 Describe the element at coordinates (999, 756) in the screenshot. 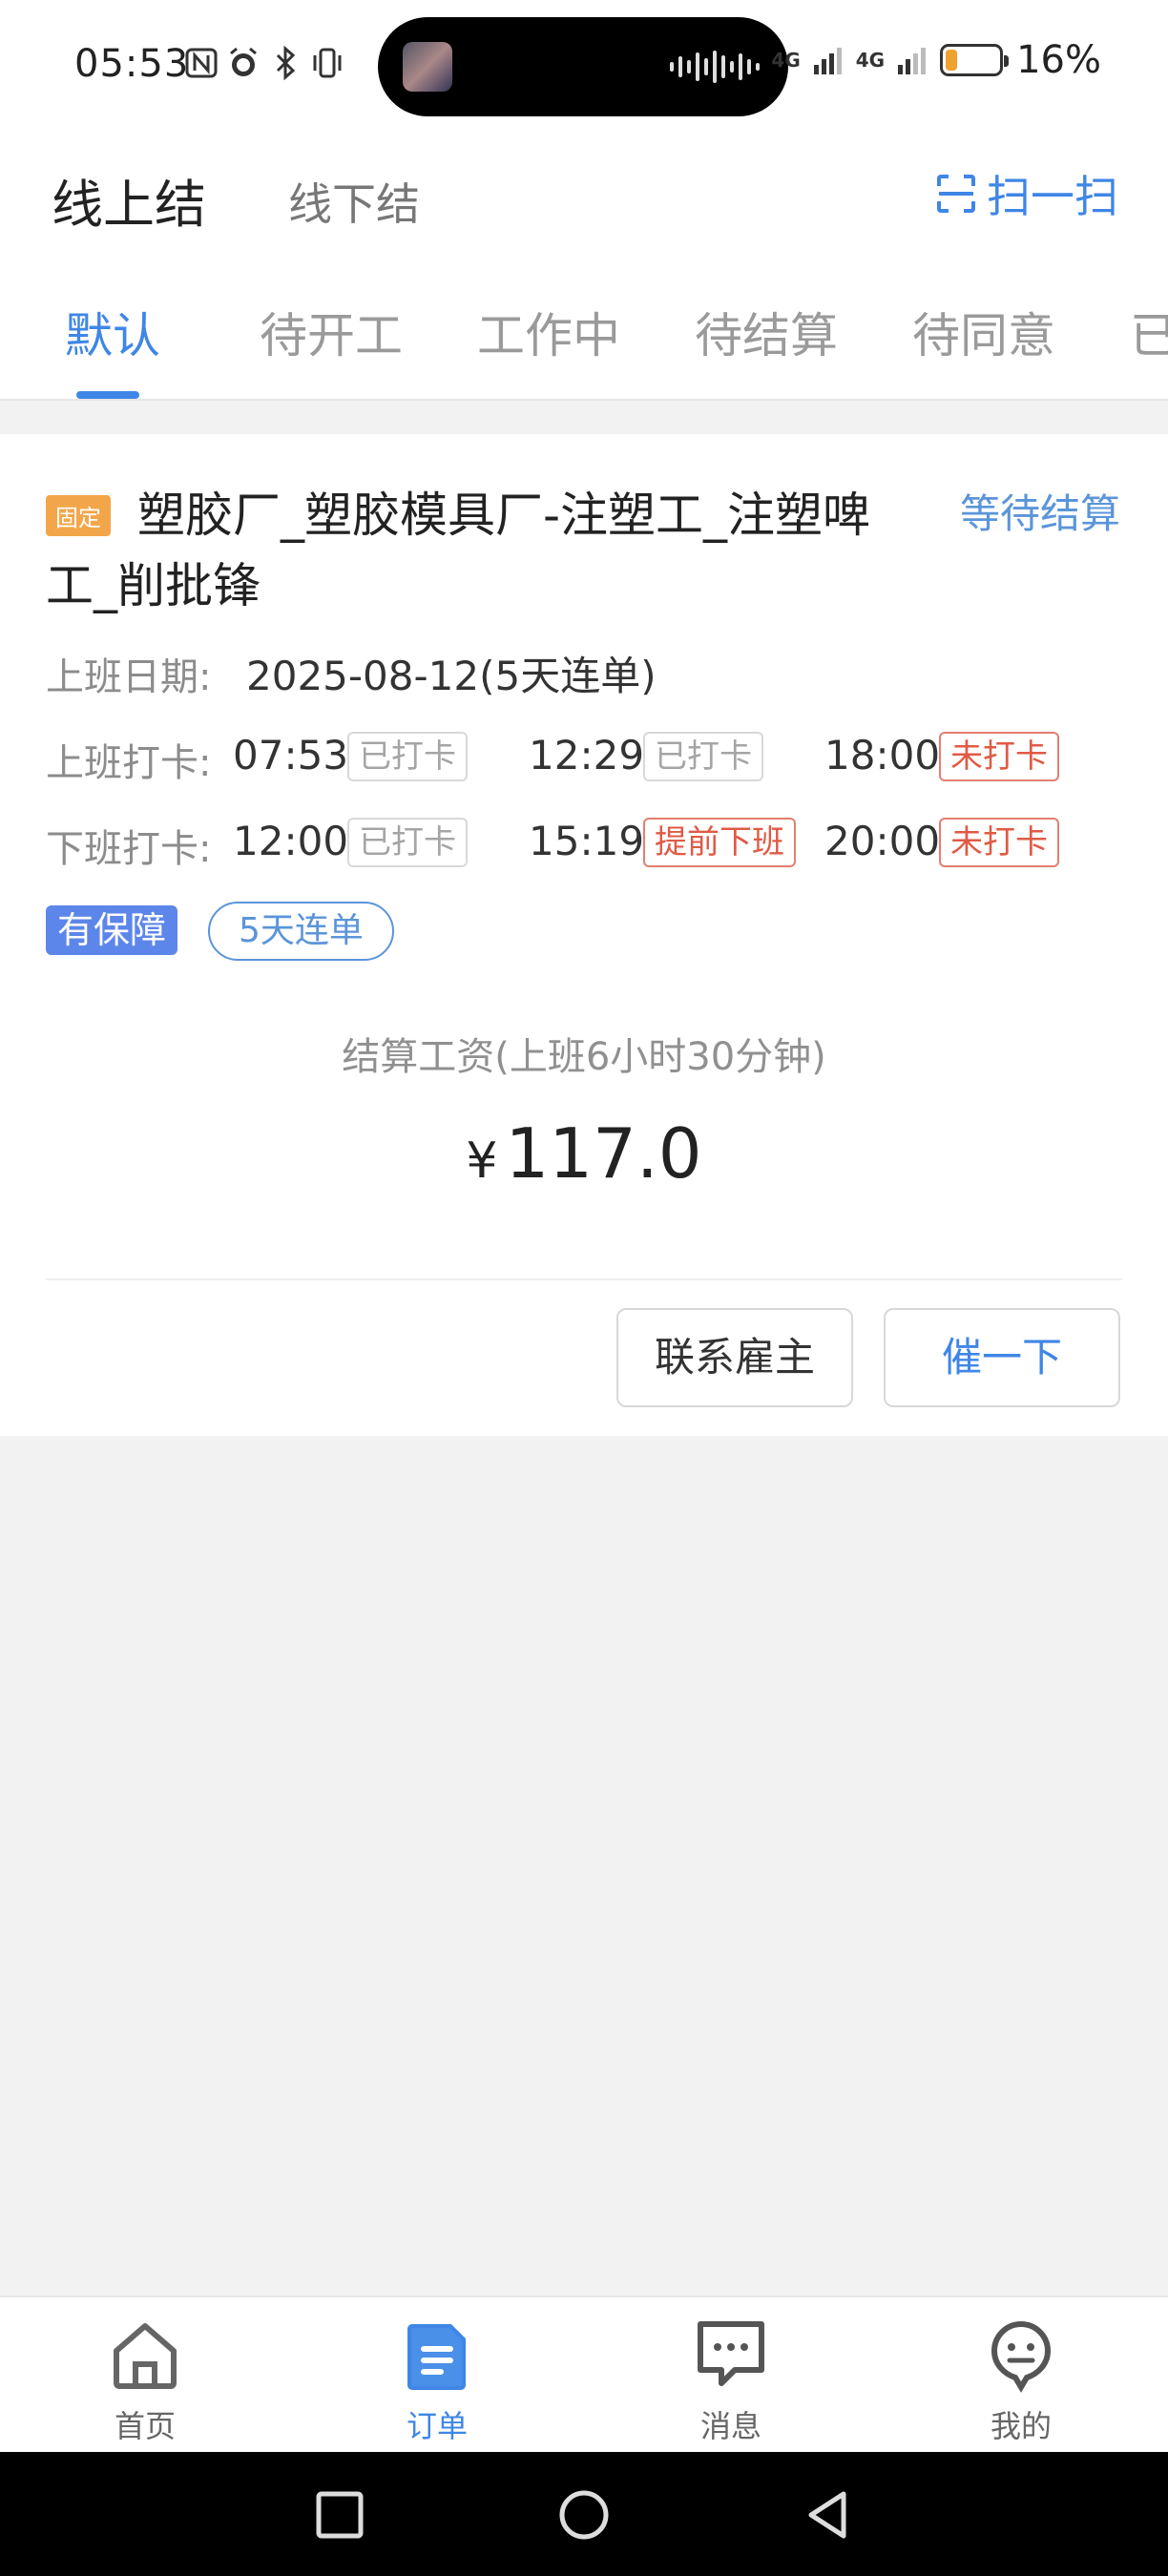

I see `clock-in-state-3: 未打卡` at that location.